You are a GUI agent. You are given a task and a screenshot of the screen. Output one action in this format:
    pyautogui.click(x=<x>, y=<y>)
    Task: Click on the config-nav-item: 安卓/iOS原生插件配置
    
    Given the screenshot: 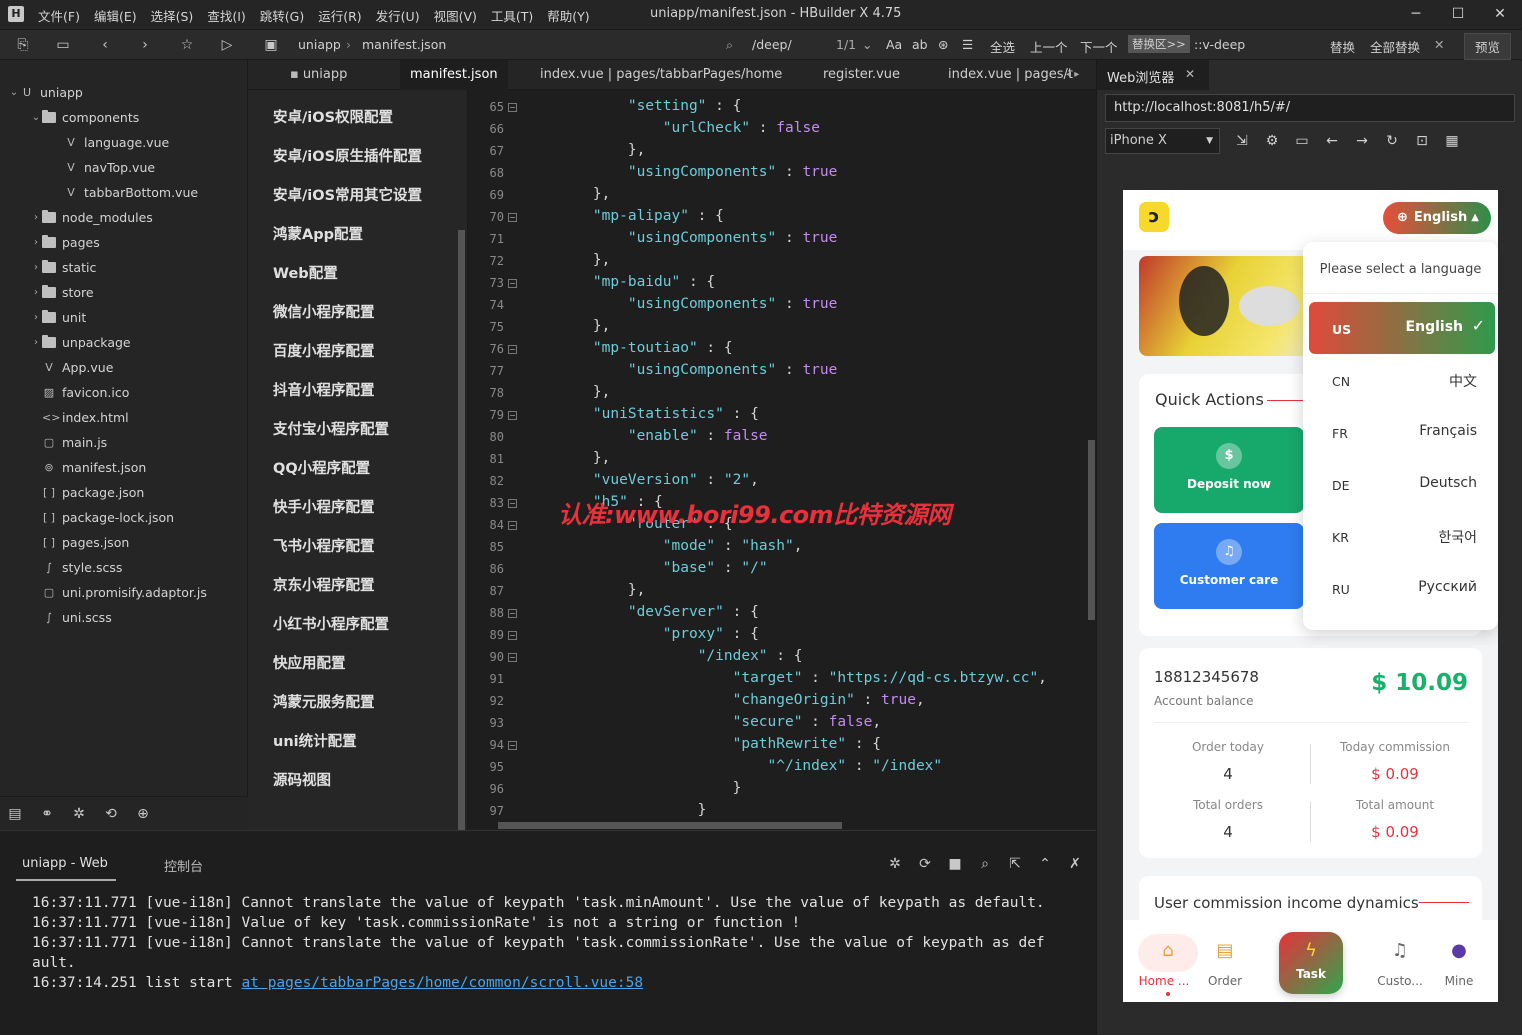 What is the action you would take?
    pyautogui.click(x=347, y=155)
    